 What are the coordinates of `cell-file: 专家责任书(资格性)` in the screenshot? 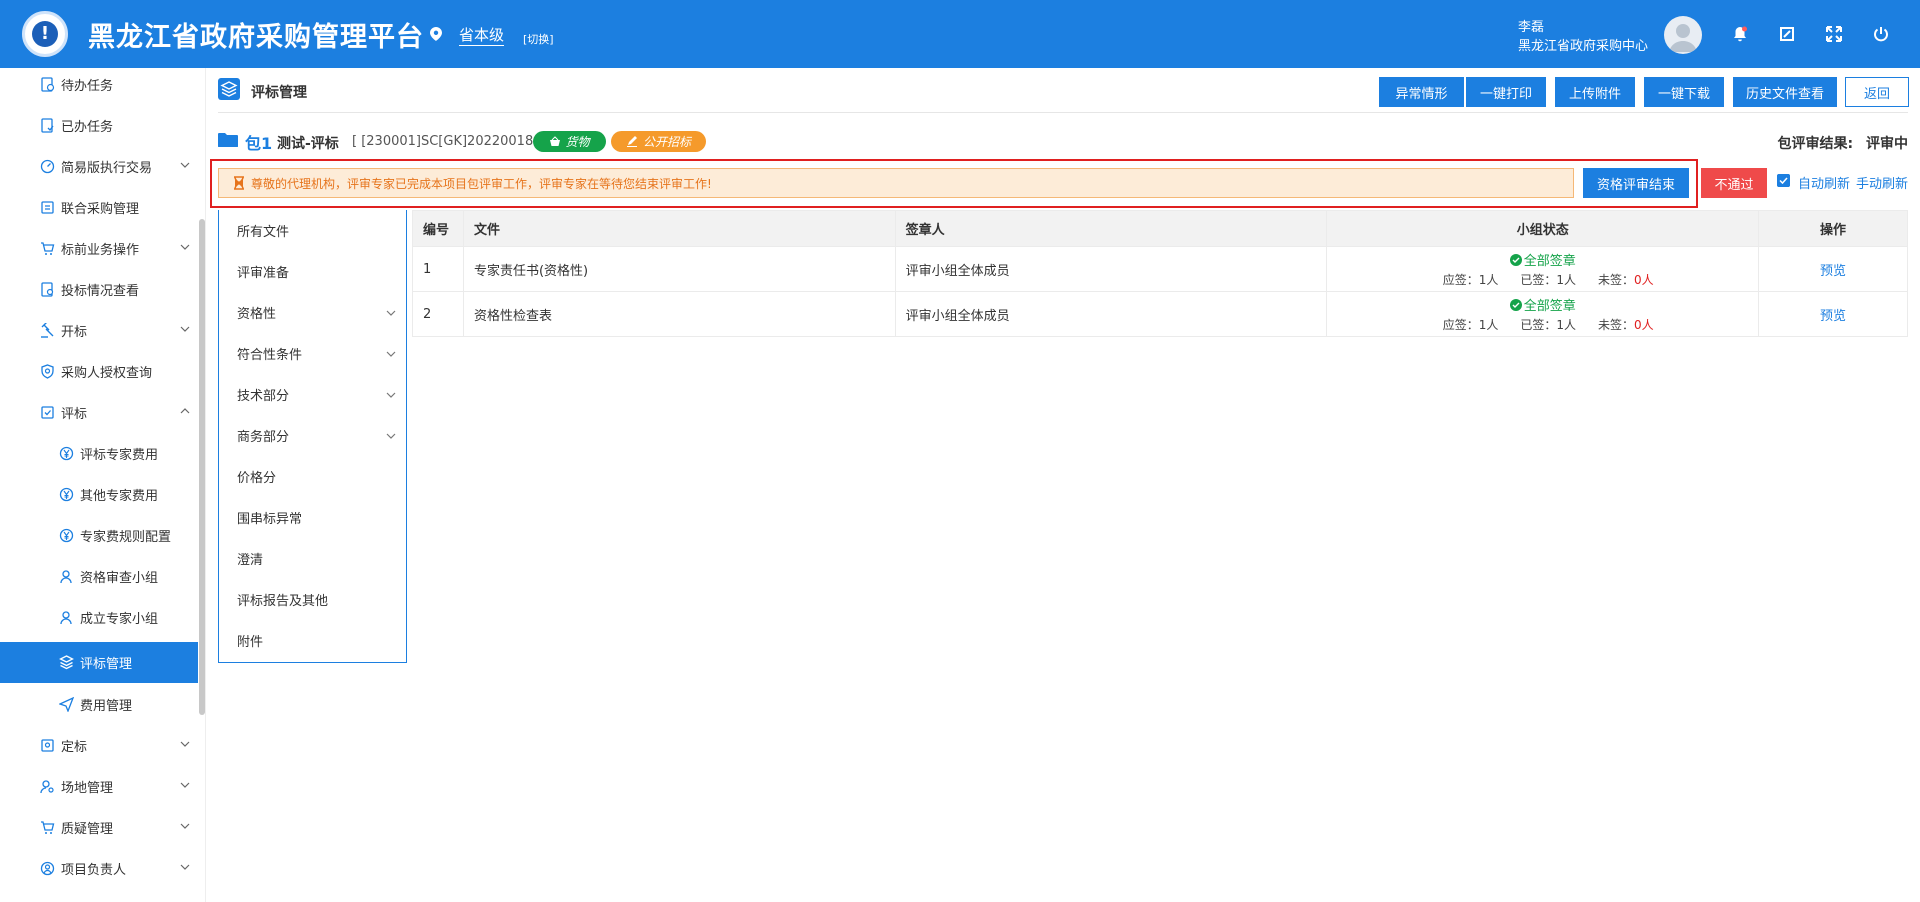 It's located at (679, 269).